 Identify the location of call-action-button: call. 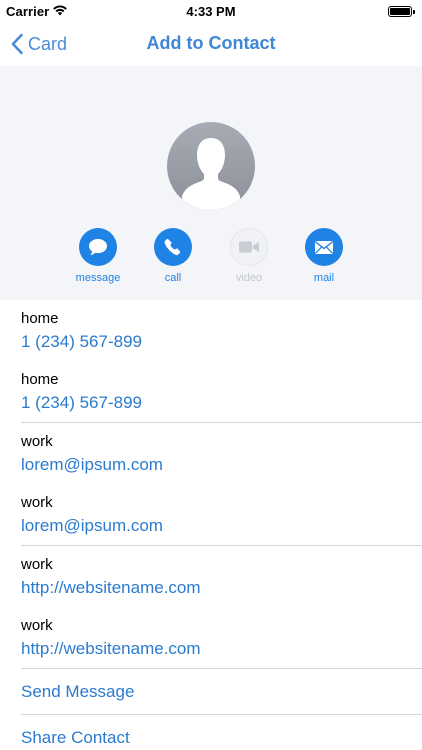
(173, 256).